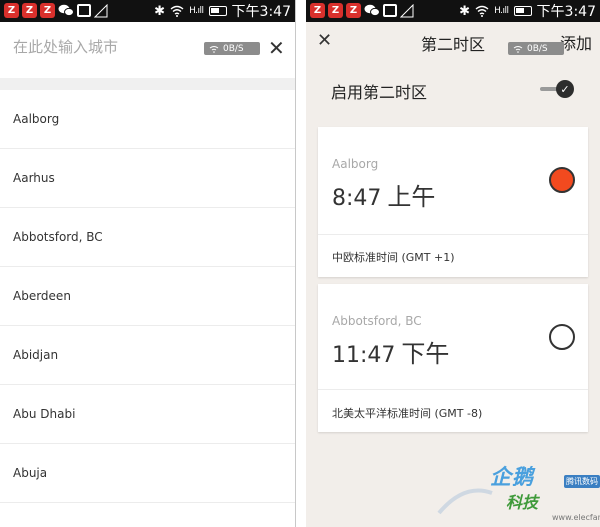  What do you see at coordinates (364, 355) in the screenshot?
I see `time-value: 11:47` at bounding box center [364, 355].